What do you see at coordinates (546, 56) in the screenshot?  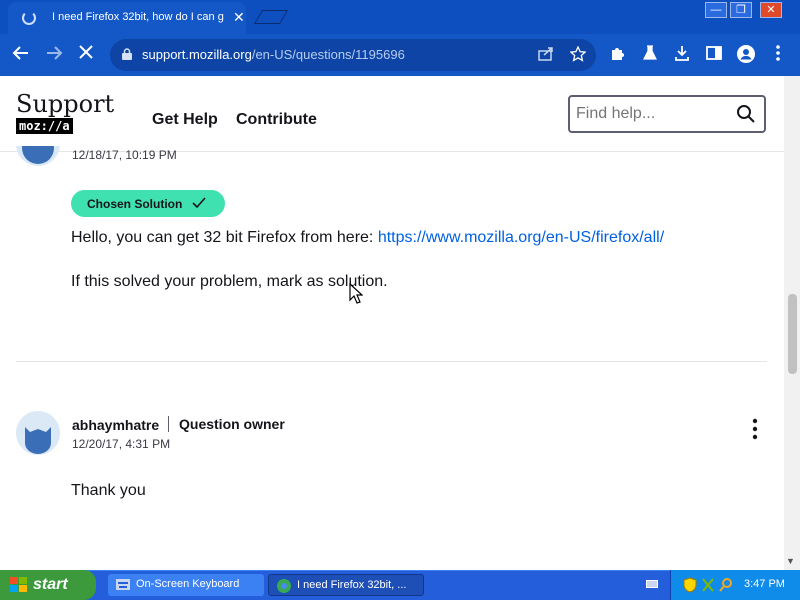 I see `share-icon` at bounding box center [546, 56].